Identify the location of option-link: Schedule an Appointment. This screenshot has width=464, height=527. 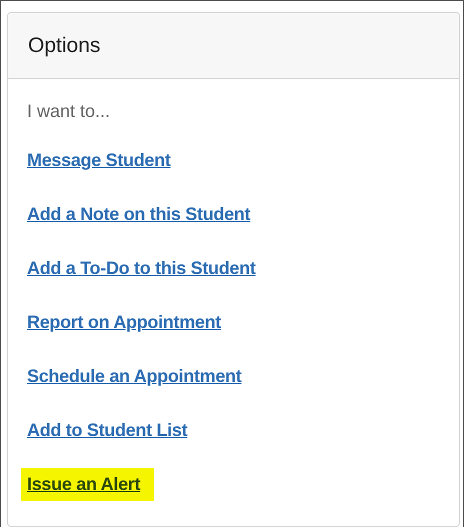
(137, 376).